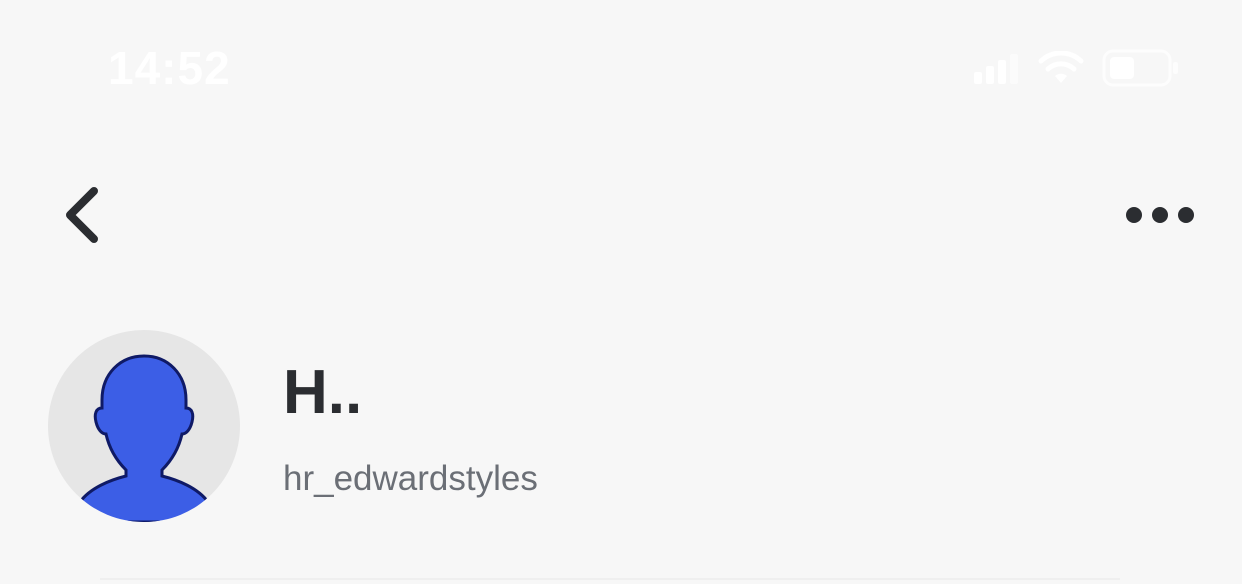 The height and width of the screenshot is (584, 1242). I want to click on profile-username: hr_edwardstyles, so click(410, 478).